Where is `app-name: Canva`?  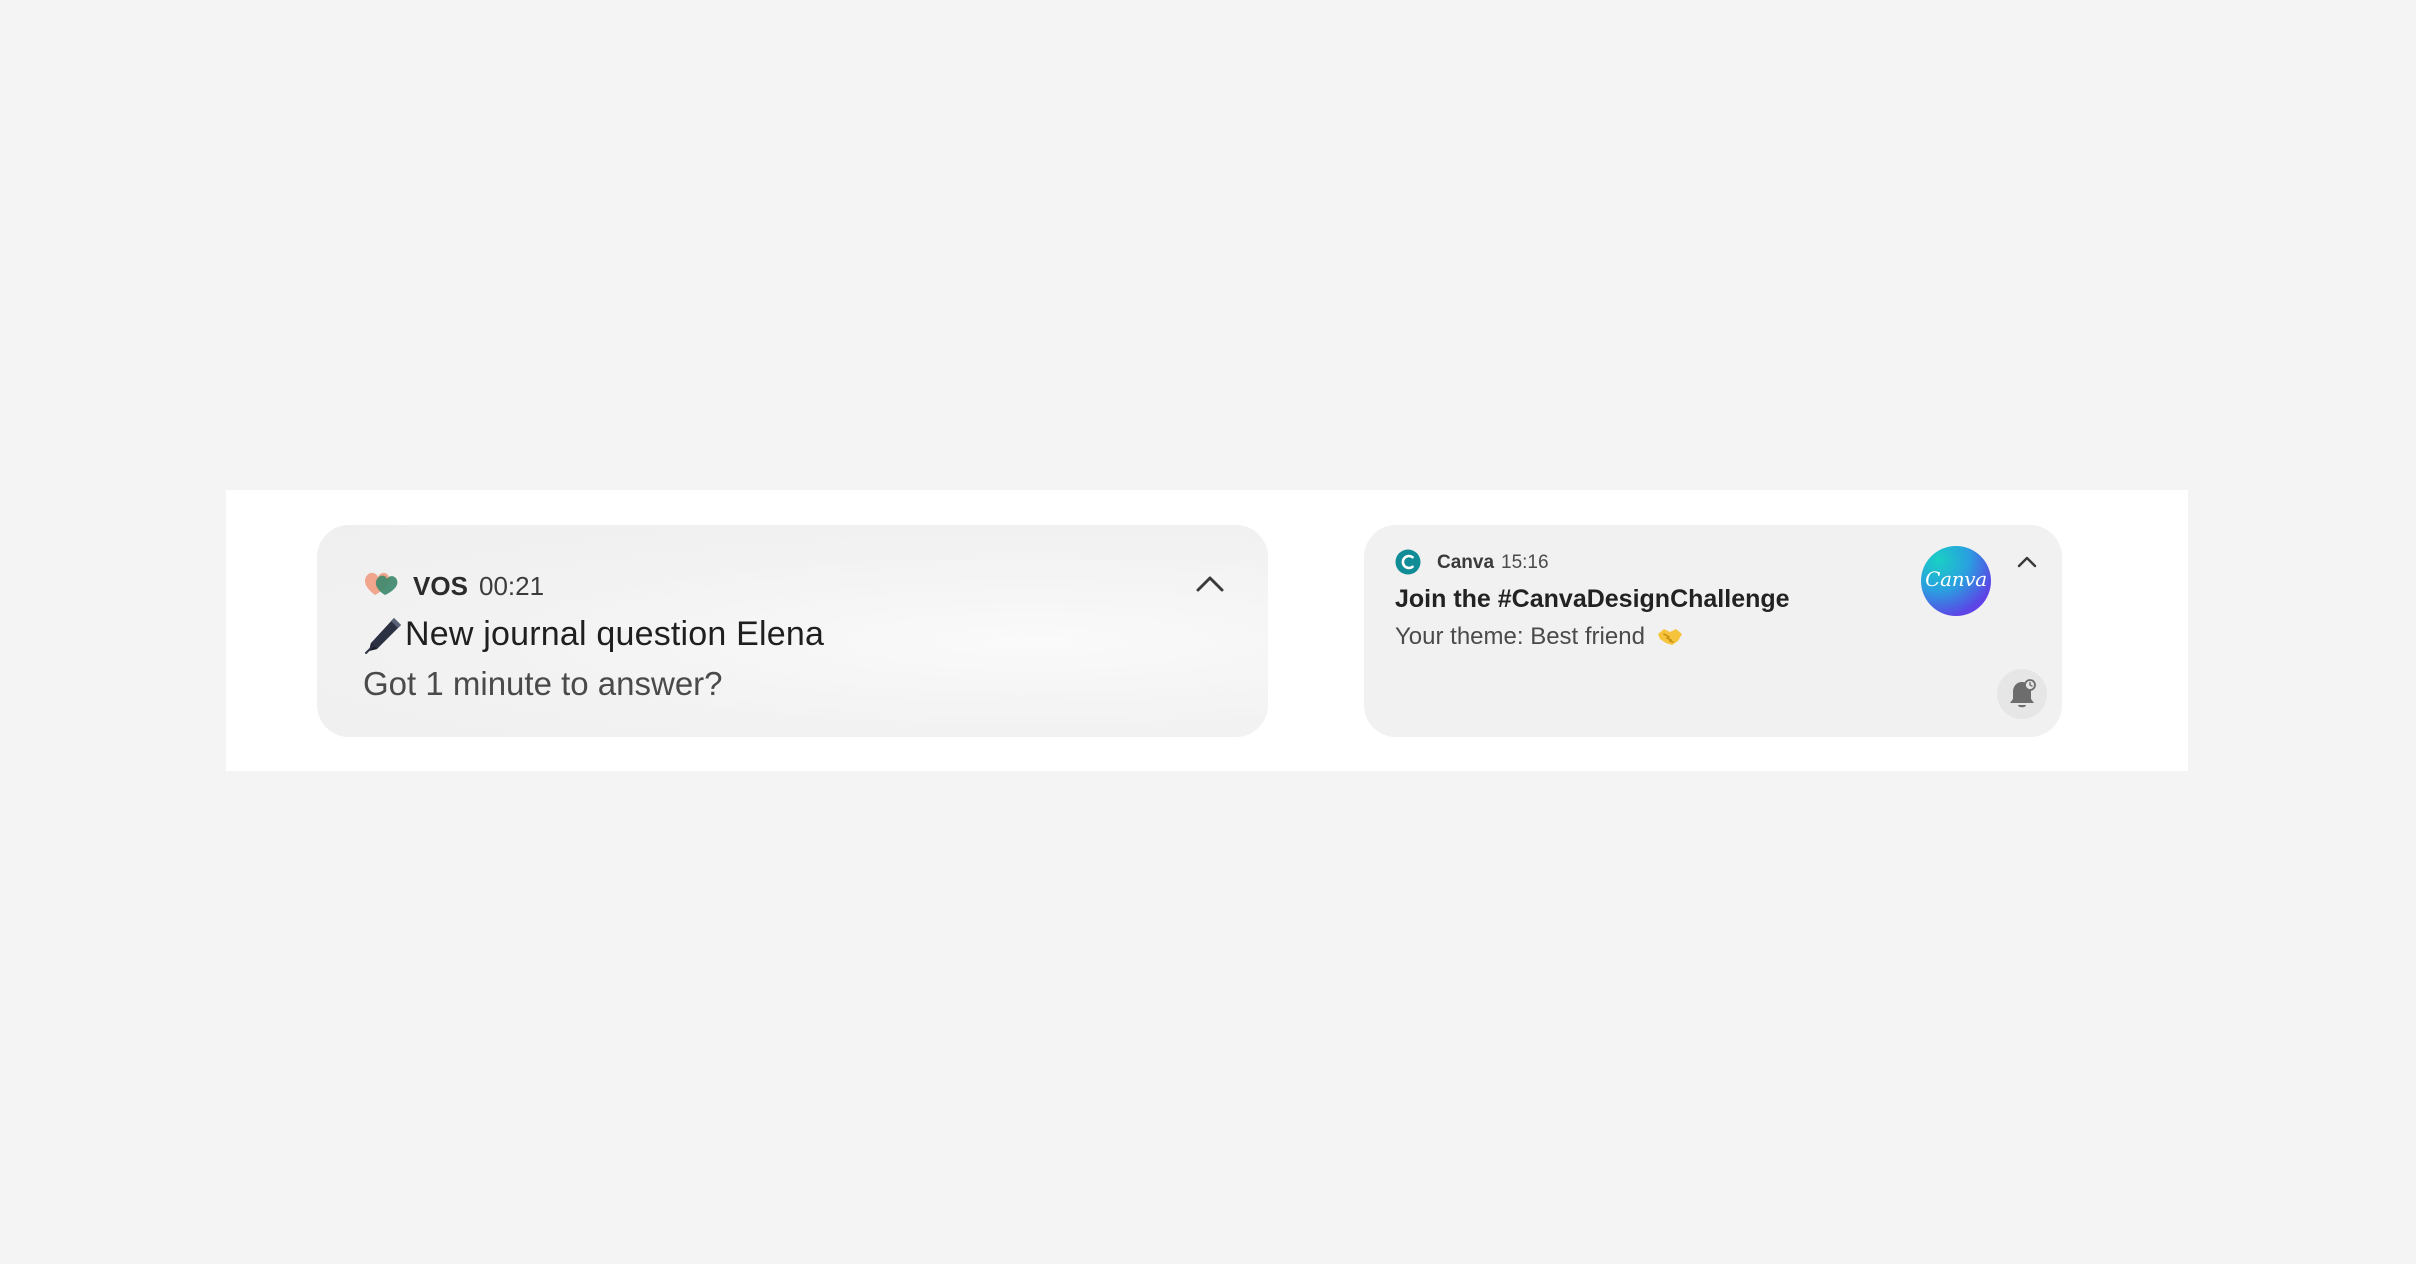
app-name: Canva is located at coordinates (1466, 562).